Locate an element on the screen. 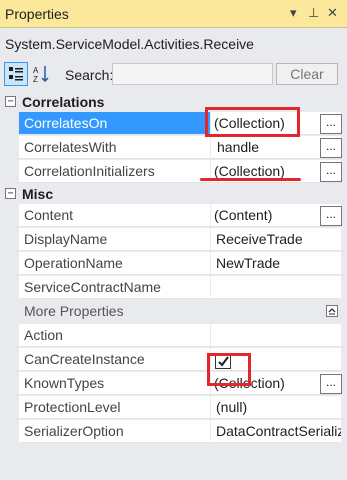  property-toolbar: A Z Search: Clear is located at coordinates (173, 74).